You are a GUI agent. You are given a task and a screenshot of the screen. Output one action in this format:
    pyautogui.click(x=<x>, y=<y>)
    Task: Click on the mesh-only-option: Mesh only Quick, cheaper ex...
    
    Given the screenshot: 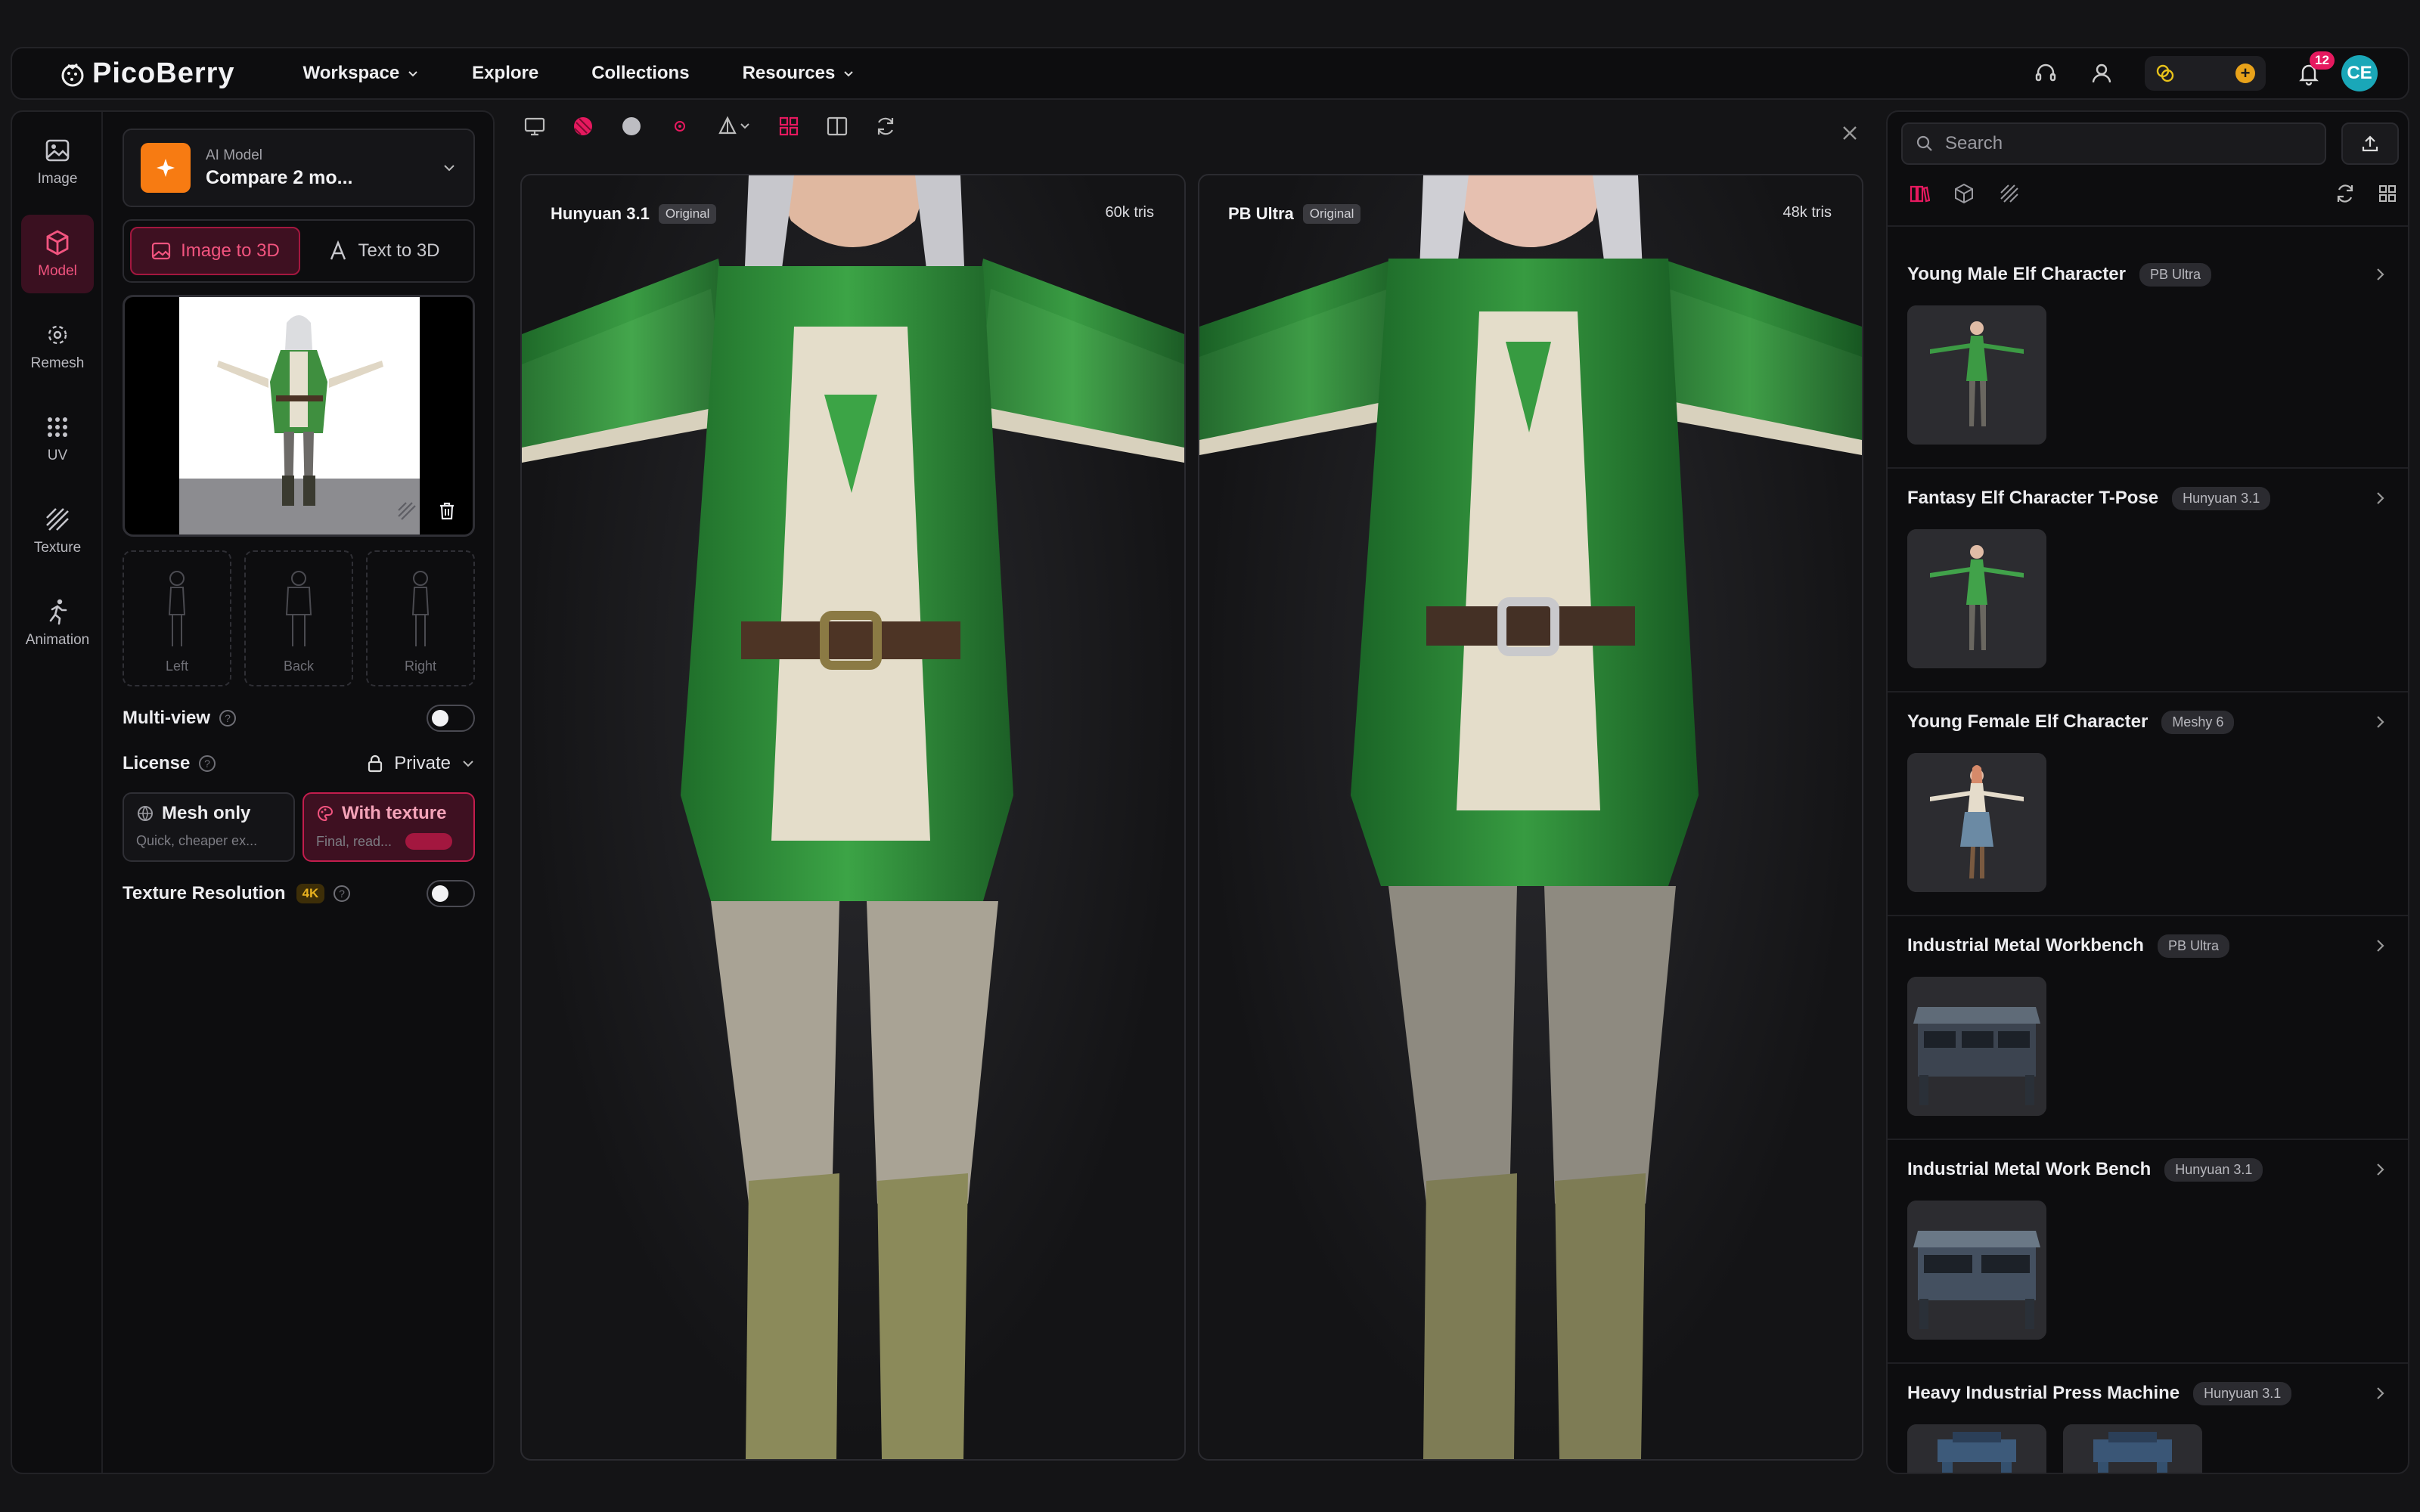 What is the action you would take?
    pyautogui.click(x=209, y=827)
    